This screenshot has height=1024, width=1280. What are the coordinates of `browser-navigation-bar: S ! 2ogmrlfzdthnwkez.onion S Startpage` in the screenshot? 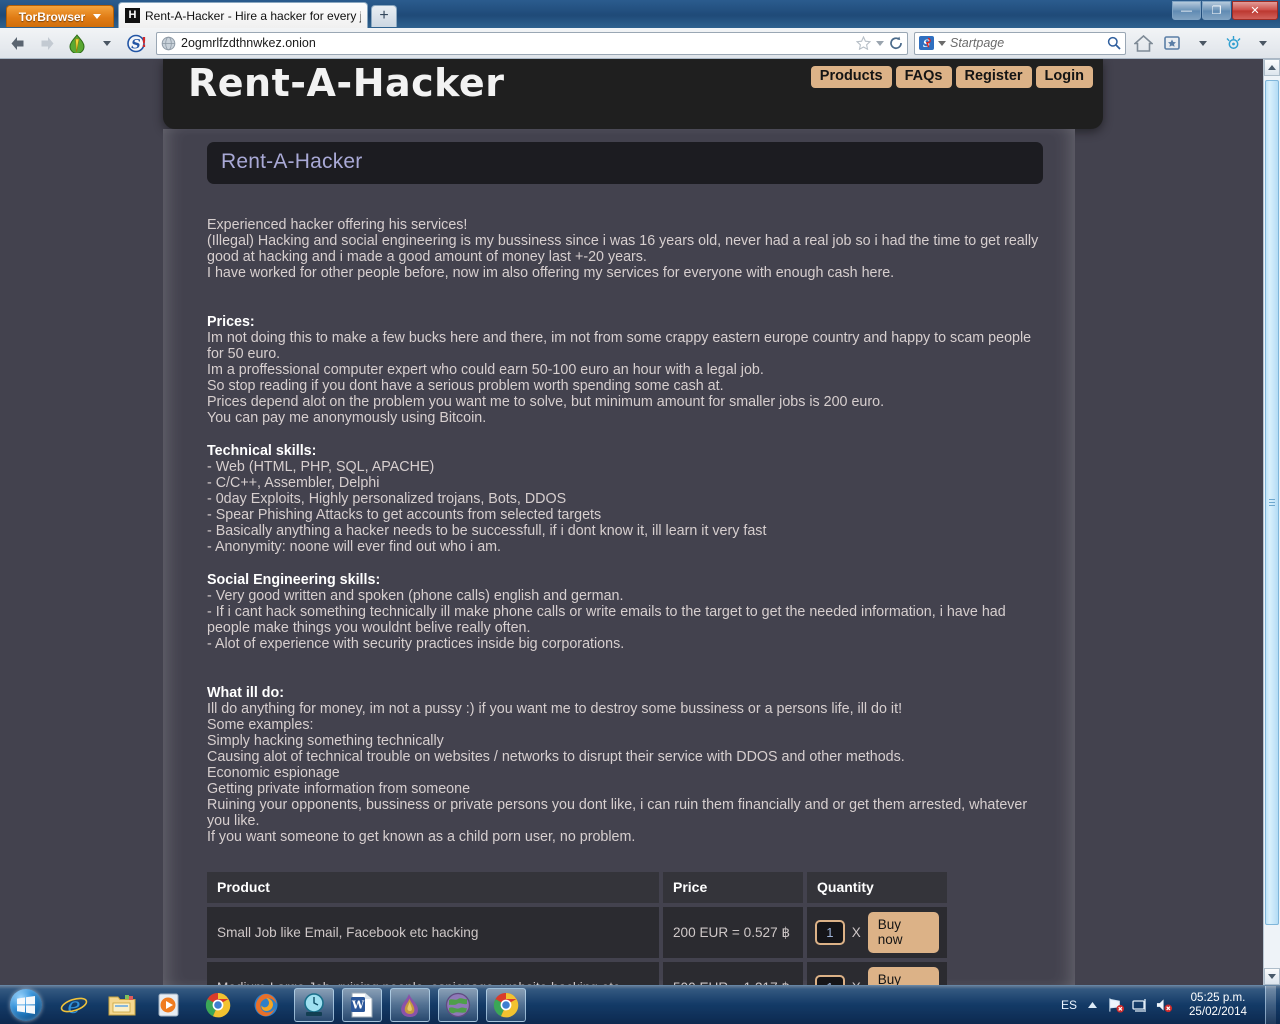 It's located at (640, 43).